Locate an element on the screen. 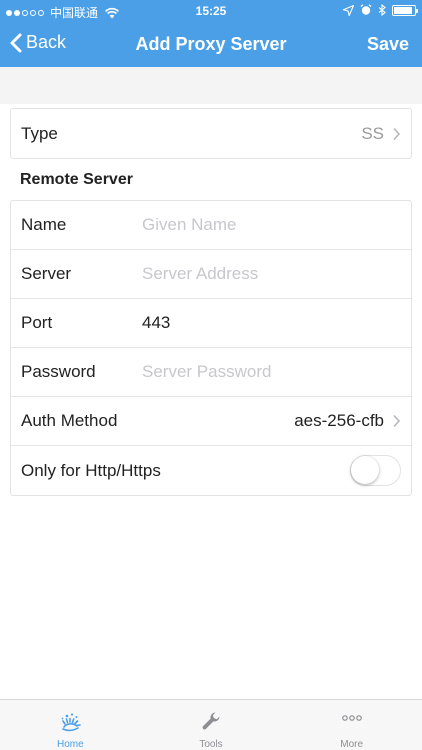  top-bar: 中国联通 15:25 Back Add Proxy Server Save is located at coordinates (211, 33).